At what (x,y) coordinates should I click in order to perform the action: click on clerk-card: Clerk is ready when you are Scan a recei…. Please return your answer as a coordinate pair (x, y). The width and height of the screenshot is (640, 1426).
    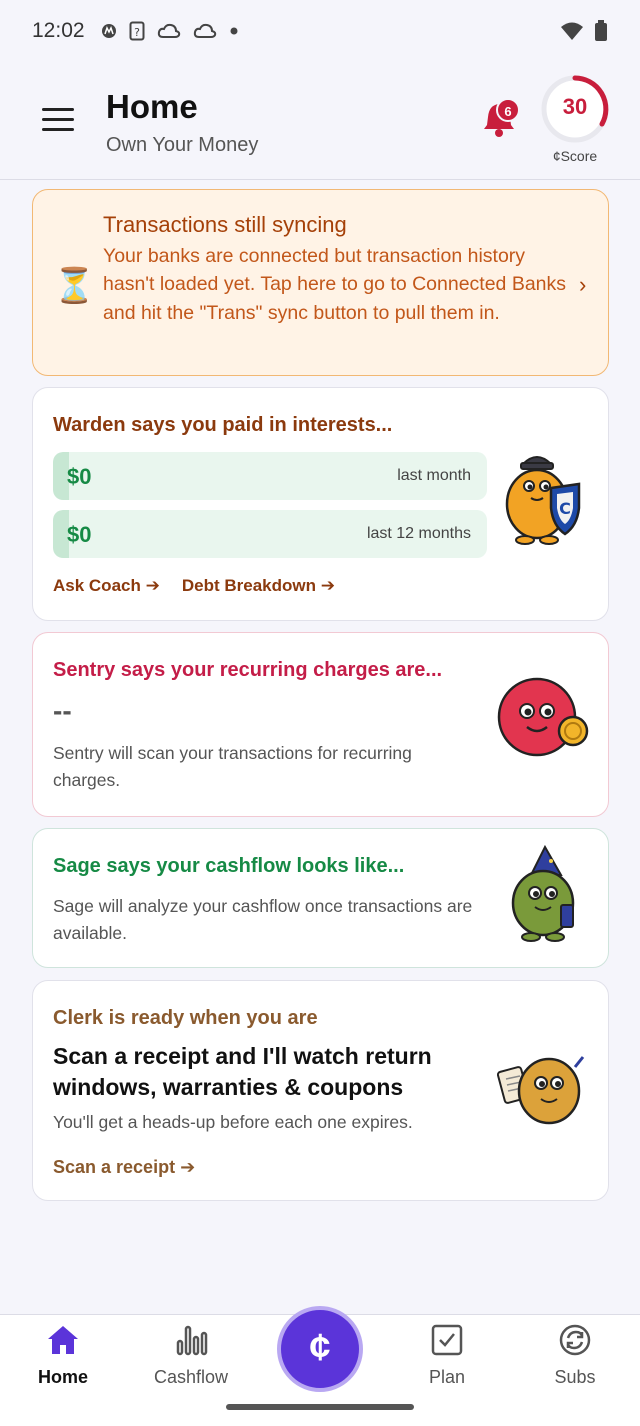
    Looking at the image, I should click on (320, 1090).